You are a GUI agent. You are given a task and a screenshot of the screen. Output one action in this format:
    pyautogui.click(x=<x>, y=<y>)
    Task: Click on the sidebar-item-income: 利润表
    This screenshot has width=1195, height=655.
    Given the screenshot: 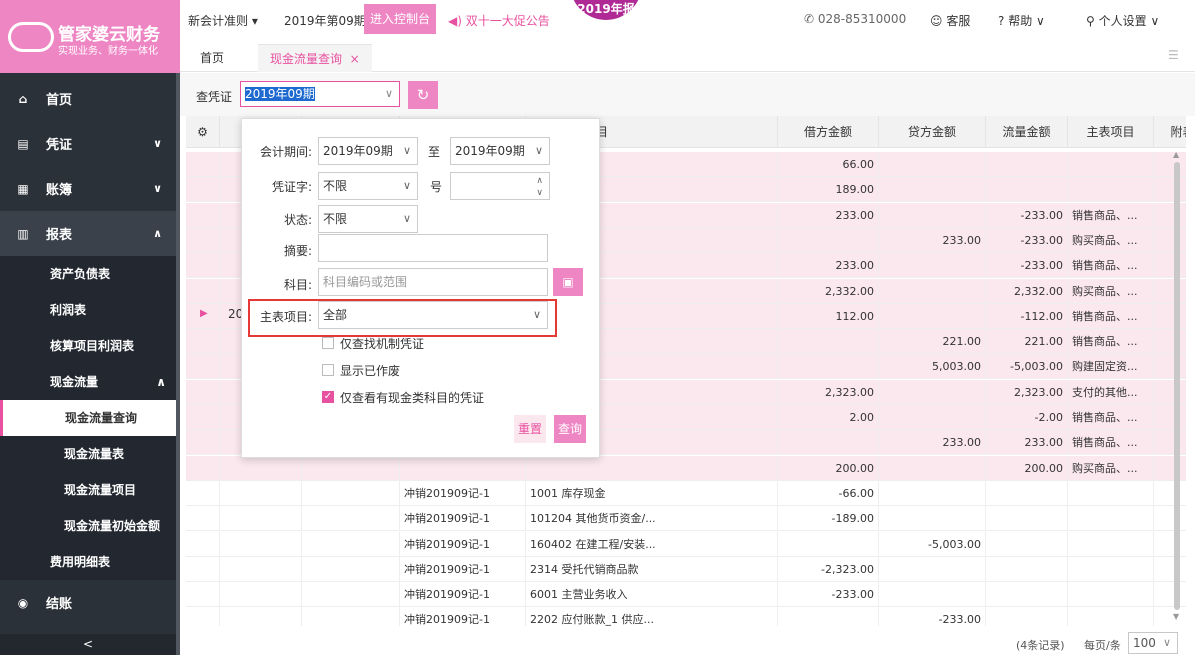 What is the action you would take?
    pyautogui.click(x=88, y=310)
    